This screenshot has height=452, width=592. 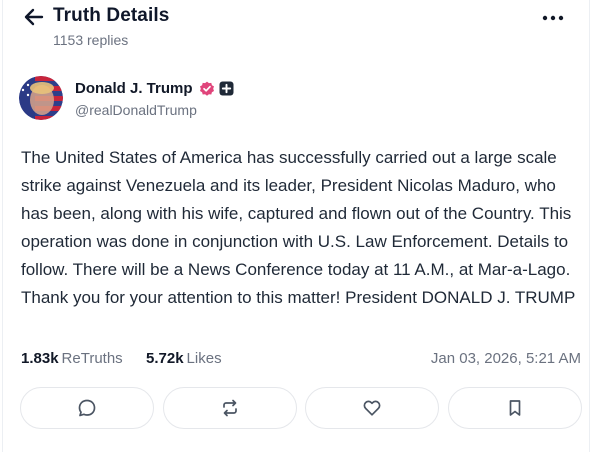 I want to click on page-title: Truth Details, so click(x=111, y=15).